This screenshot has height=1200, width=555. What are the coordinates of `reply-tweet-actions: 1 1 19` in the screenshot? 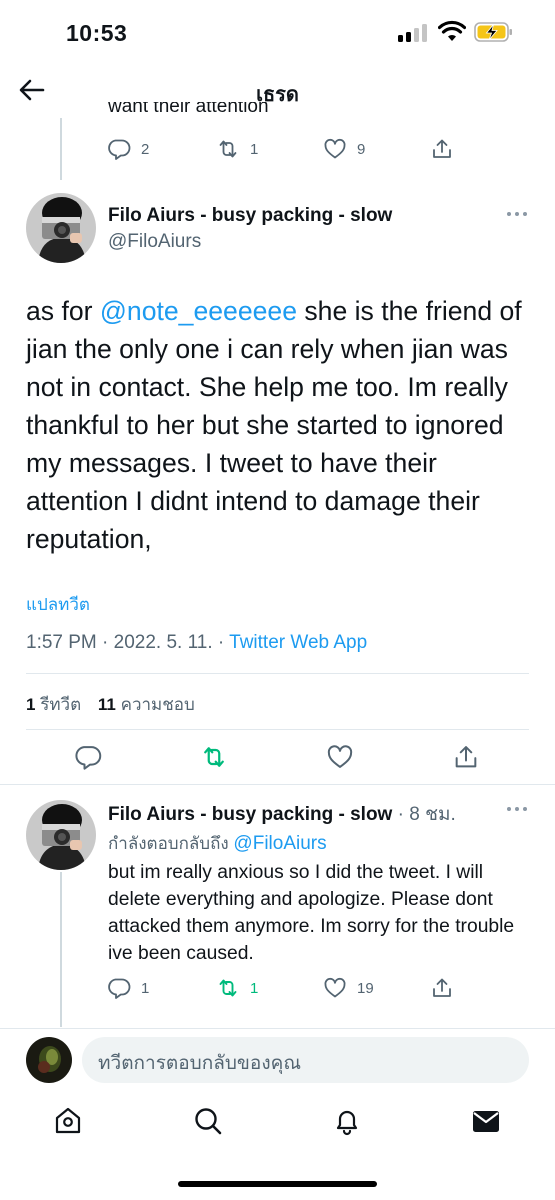 It's located at (277, 988).